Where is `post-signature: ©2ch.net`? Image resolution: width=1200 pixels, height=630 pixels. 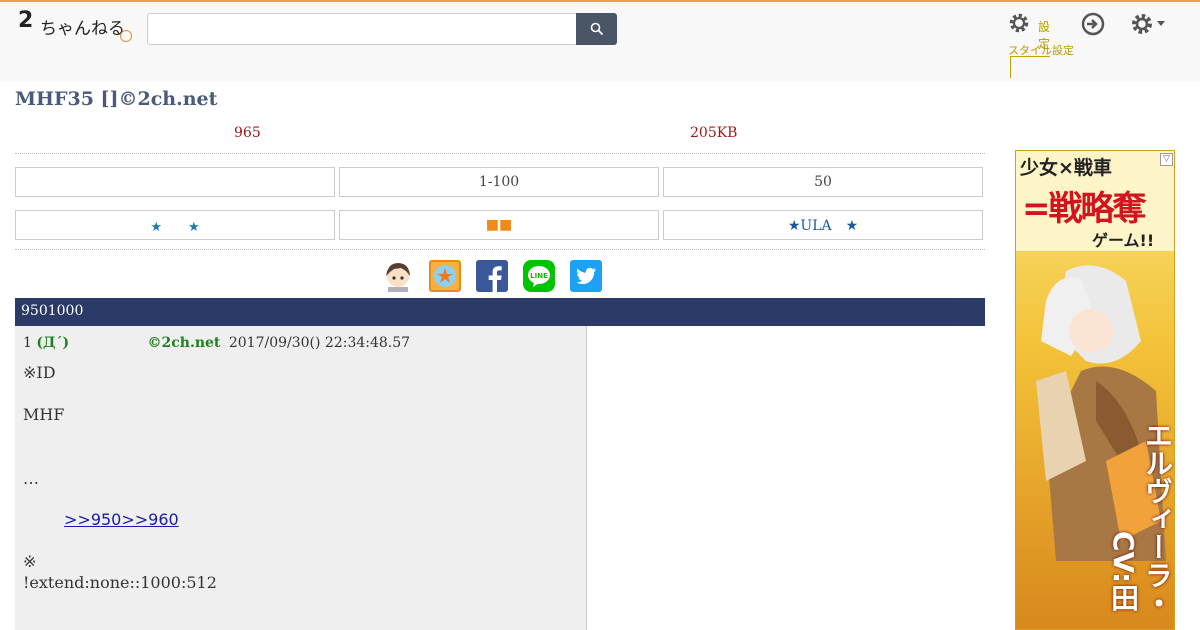 post-signature: ©2ch.net is located at coordinates (184, 343).